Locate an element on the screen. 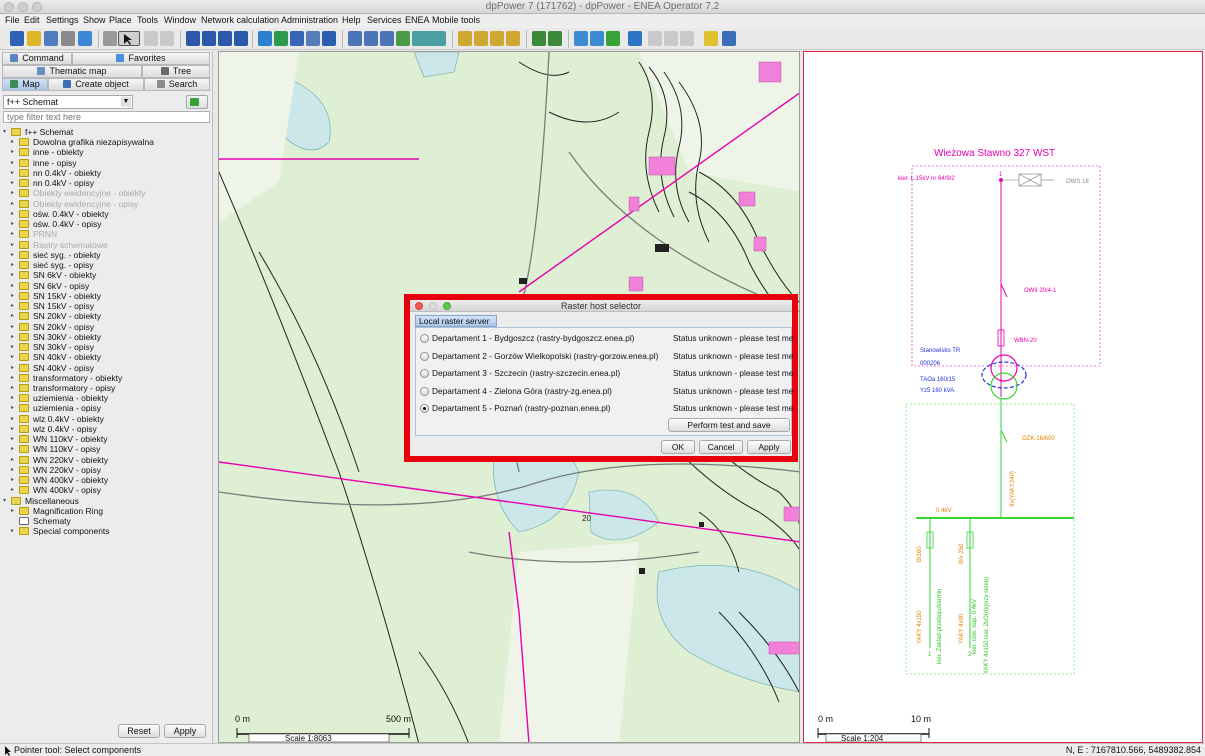 This screenshot has height=756, width=1205. menu-help: Help is located at coordinates (351, 20).